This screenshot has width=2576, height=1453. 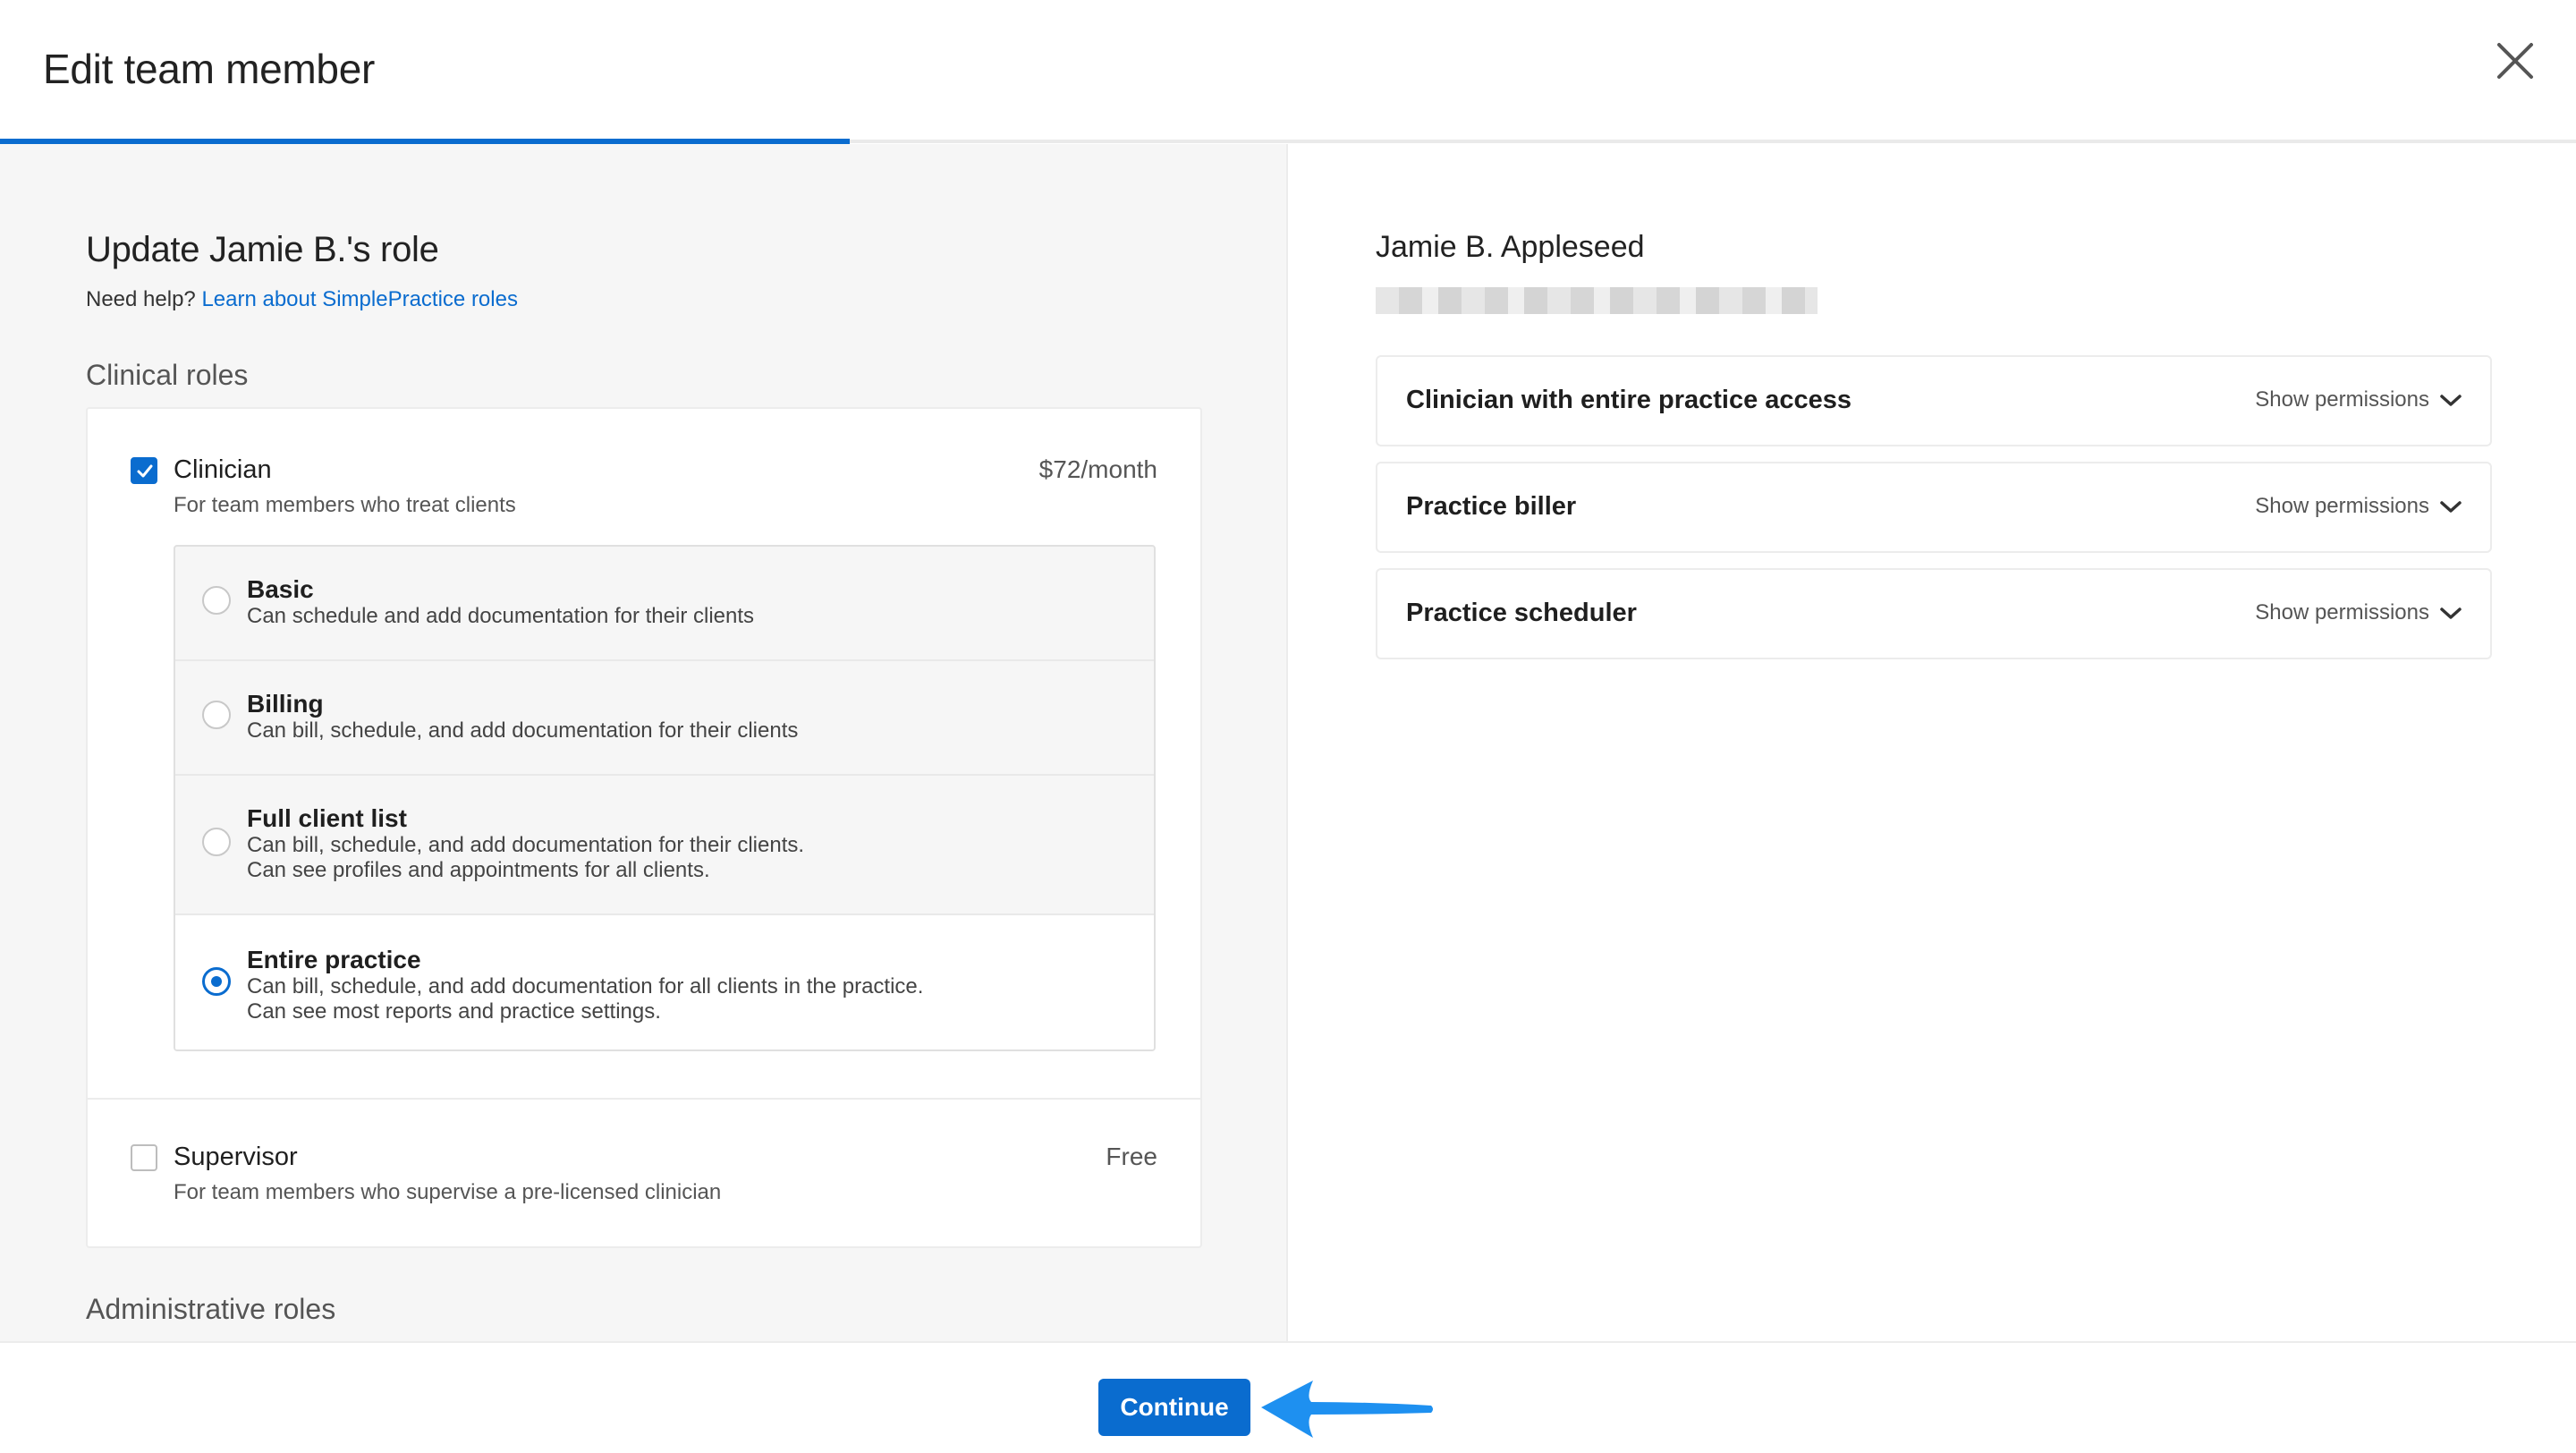 I want to click on modal-footer: Continue, so click(x=1288, y=1397).